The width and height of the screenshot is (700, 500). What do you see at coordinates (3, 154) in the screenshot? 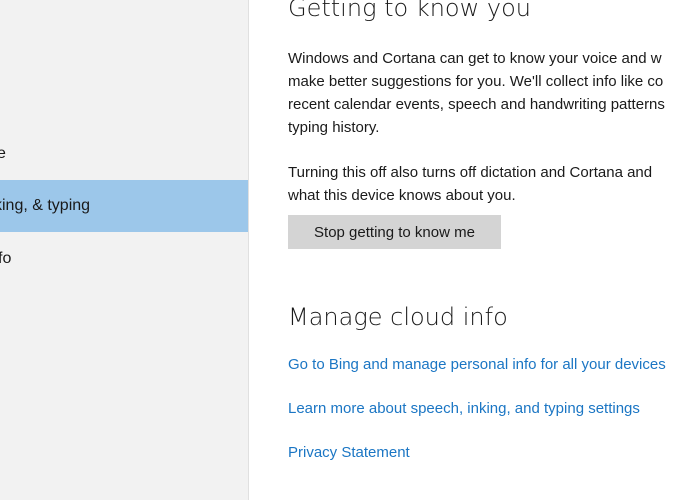
I see `sidebar-item-label: e` at bounding box center [3, 154].